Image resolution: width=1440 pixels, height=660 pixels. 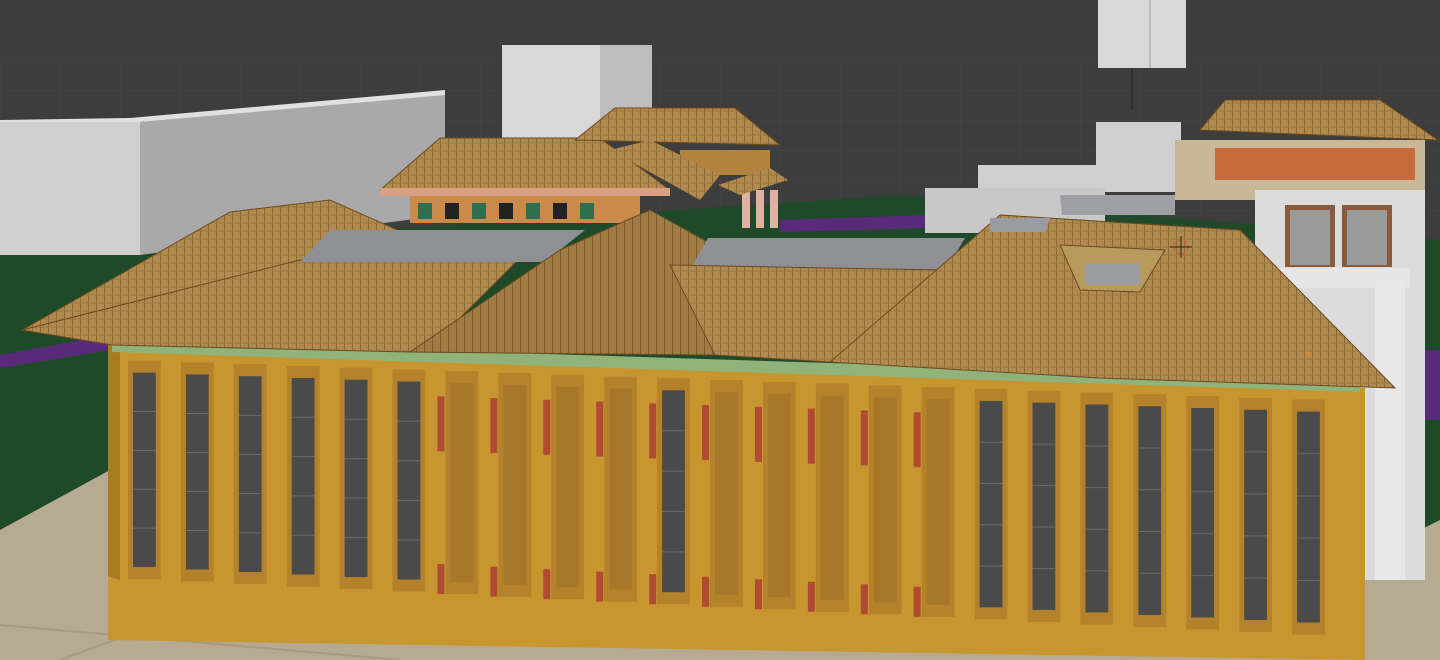 I want to click on tower-column, so click(x=1390, y=430).